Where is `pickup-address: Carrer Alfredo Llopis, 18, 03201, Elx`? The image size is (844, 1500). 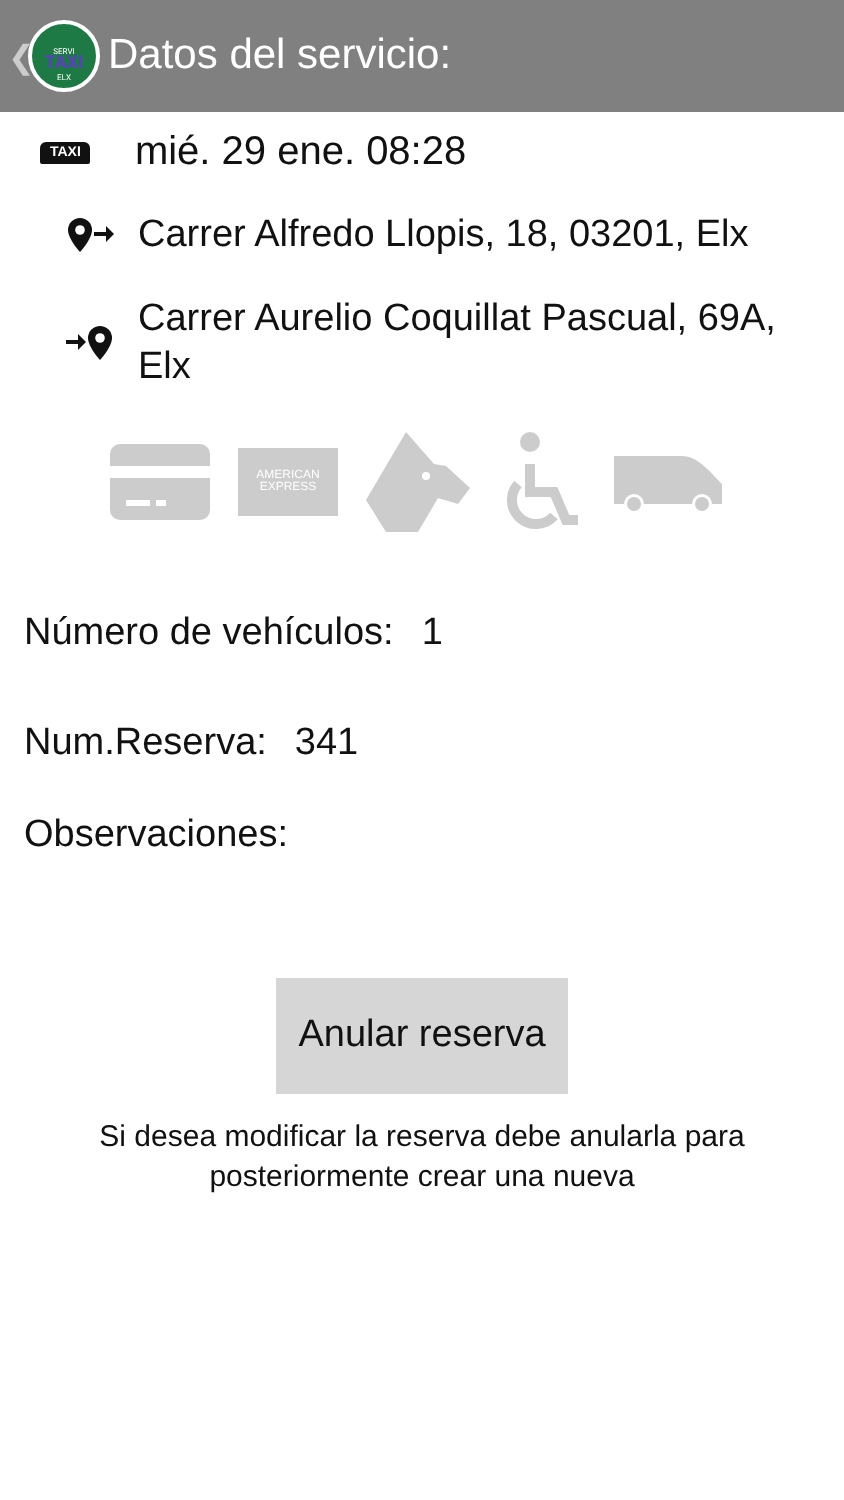 pickup-address: Carrer Alfredo Llopis, 18, 03201, Elx is located at coordinates (444, 236).